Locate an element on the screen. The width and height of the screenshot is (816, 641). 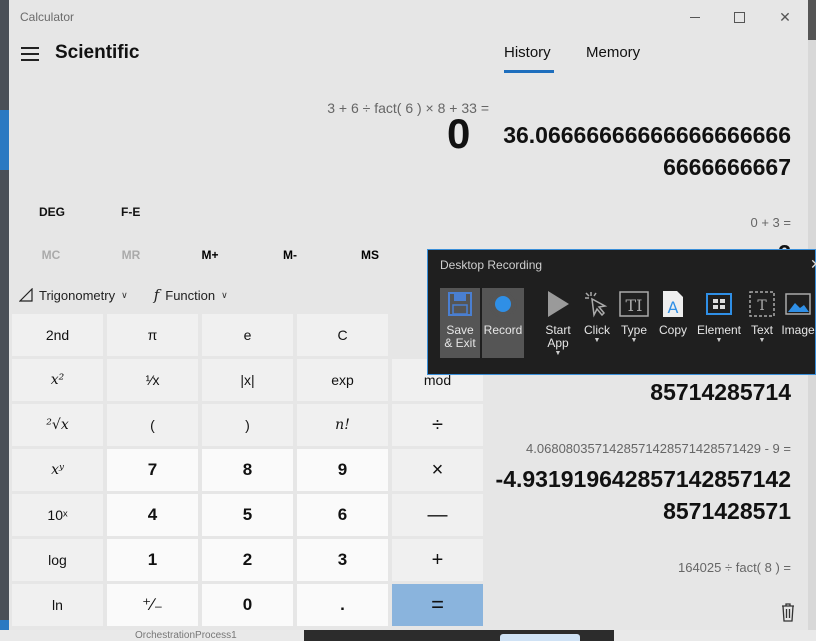
close-icon: ✕ is located at coordinates (813, 264).